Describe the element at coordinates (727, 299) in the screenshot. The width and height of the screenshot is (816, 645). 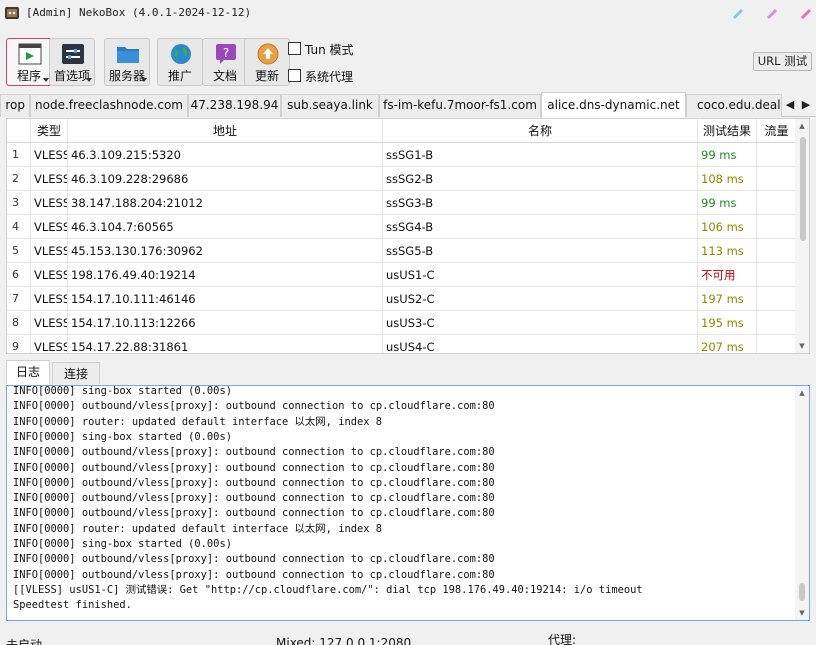
I see `cell-test: 197 ms` at that location.